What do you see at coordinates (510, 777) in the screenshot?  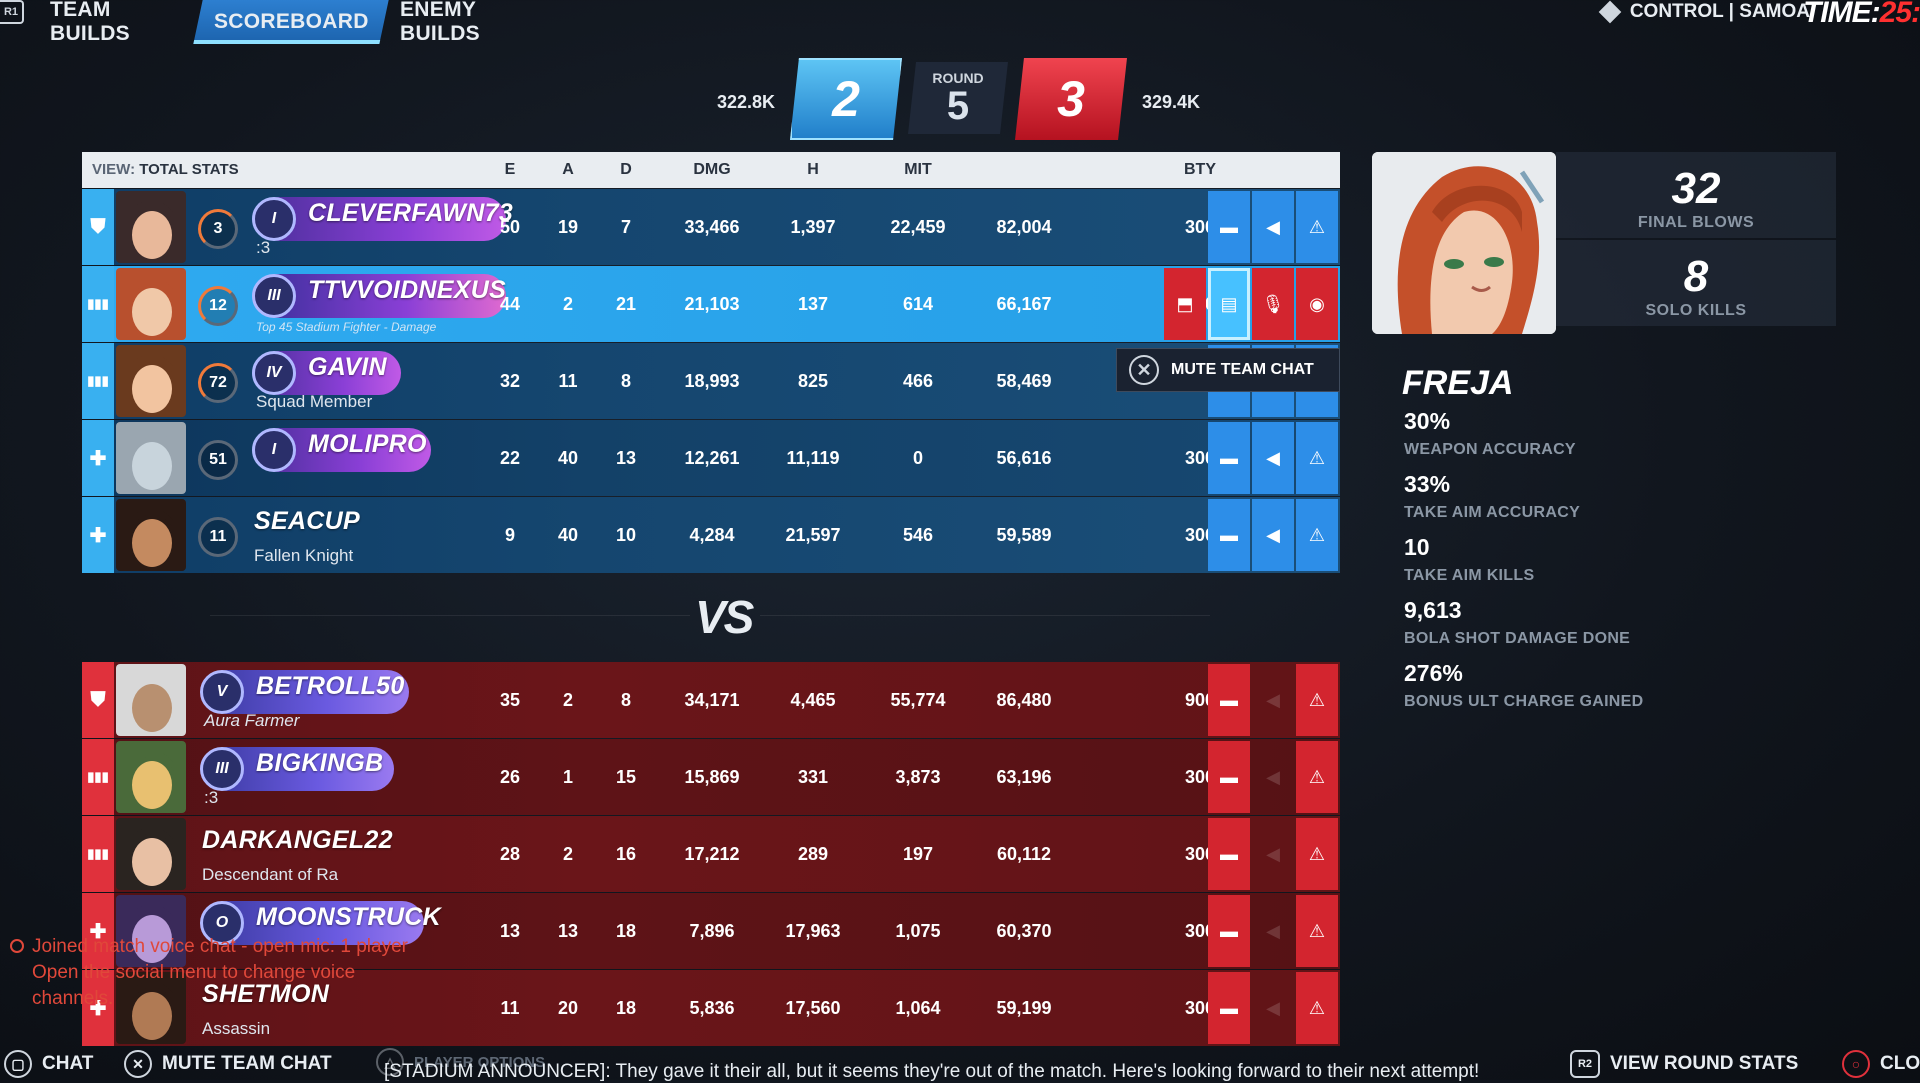 I see `stat-e: 26` at bounding box center [510, 777].